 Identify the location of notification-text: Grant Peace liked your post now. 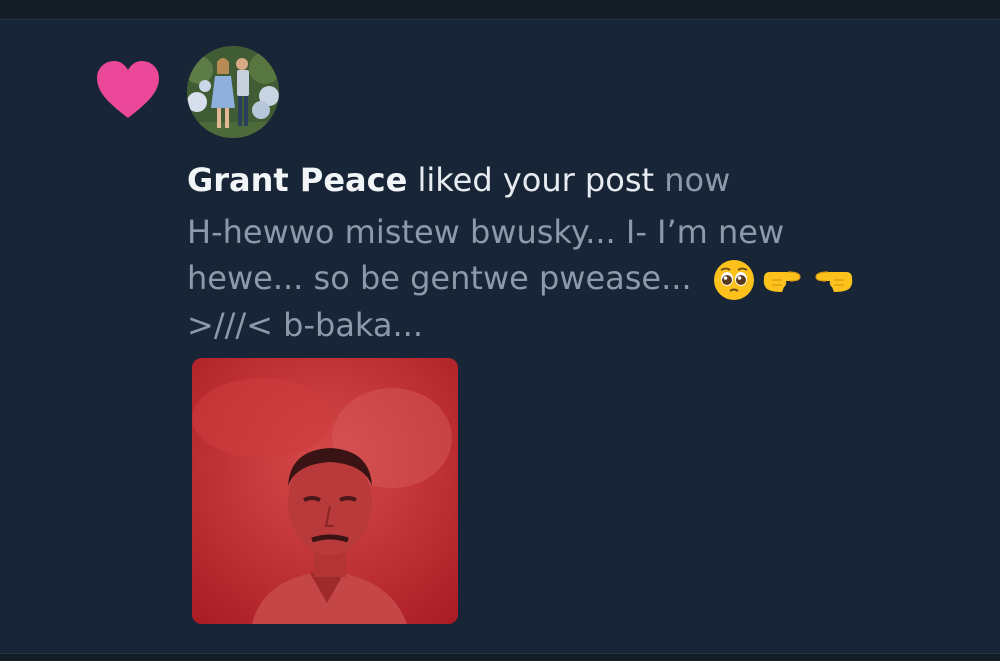
(458, 180).